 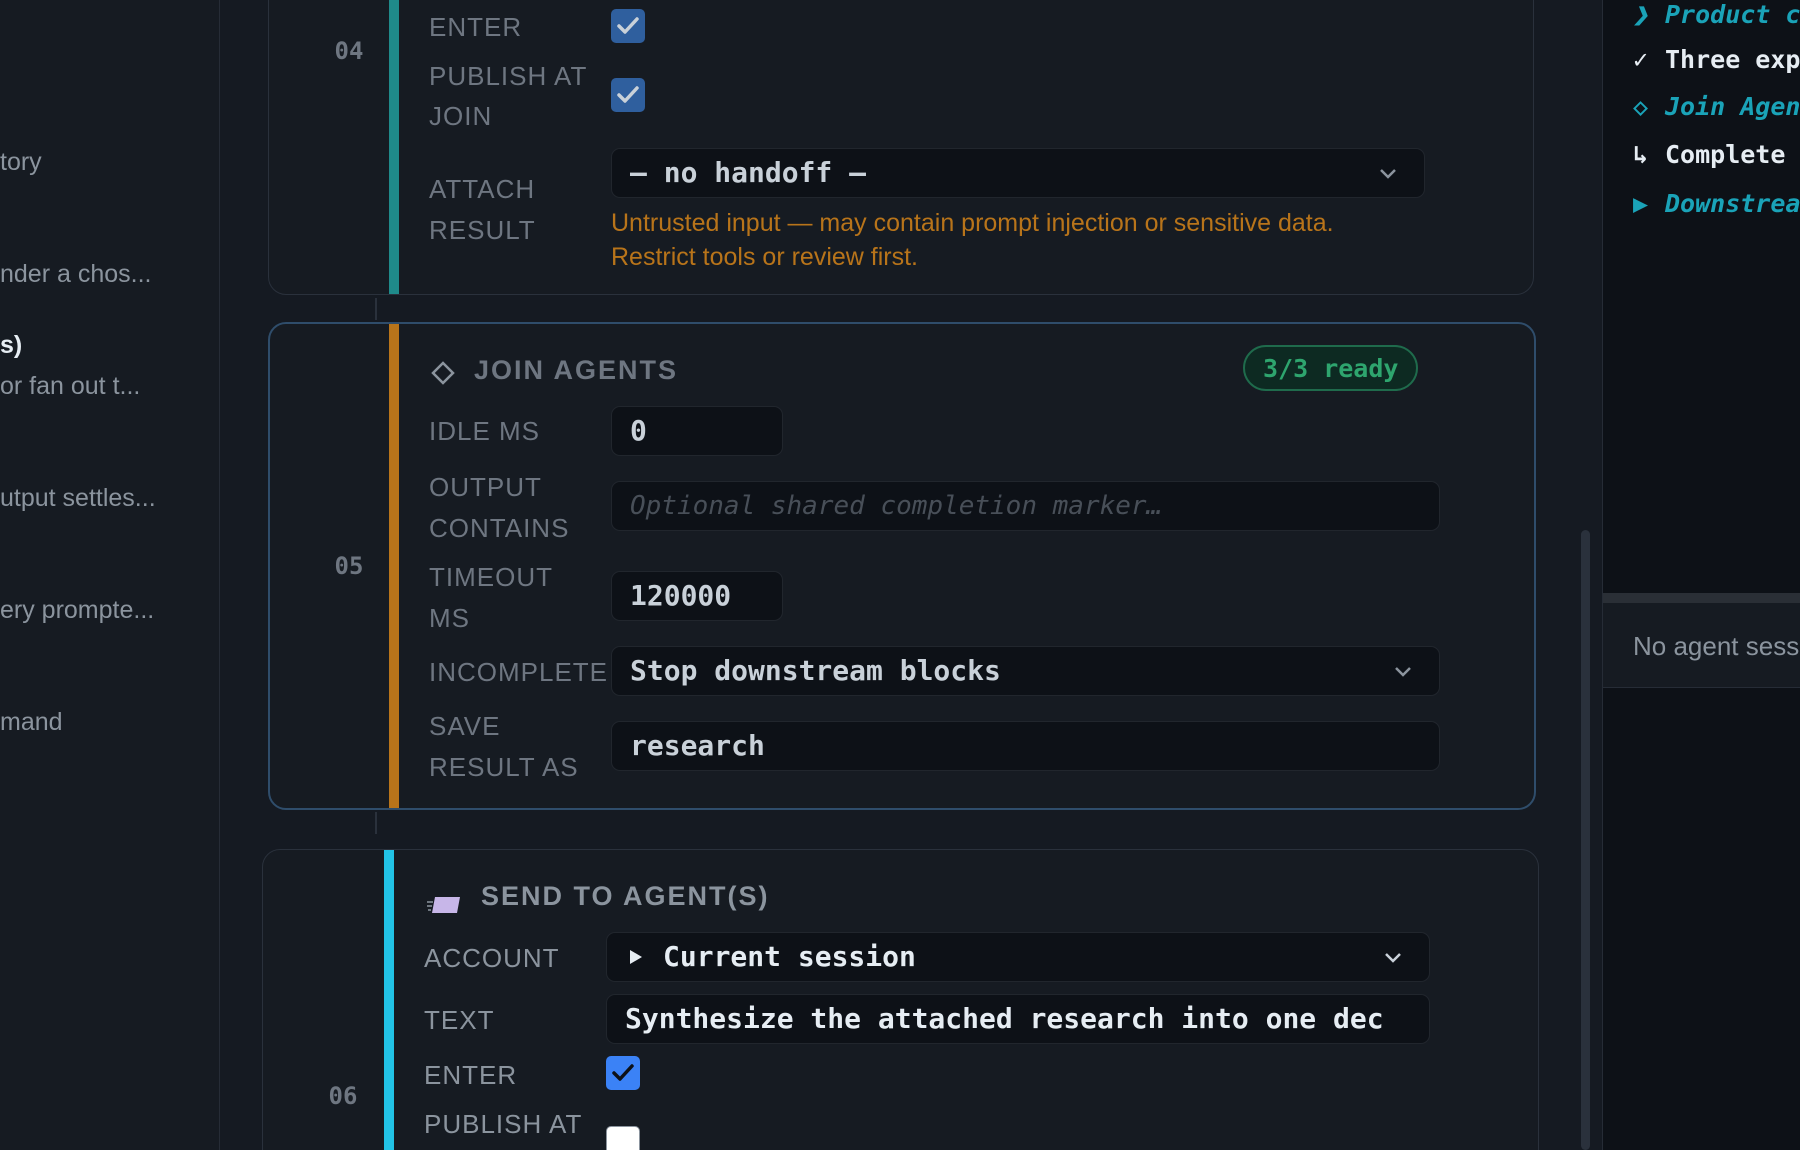 I want to click on save-result-as-value: research, so click(x=697, y=745).